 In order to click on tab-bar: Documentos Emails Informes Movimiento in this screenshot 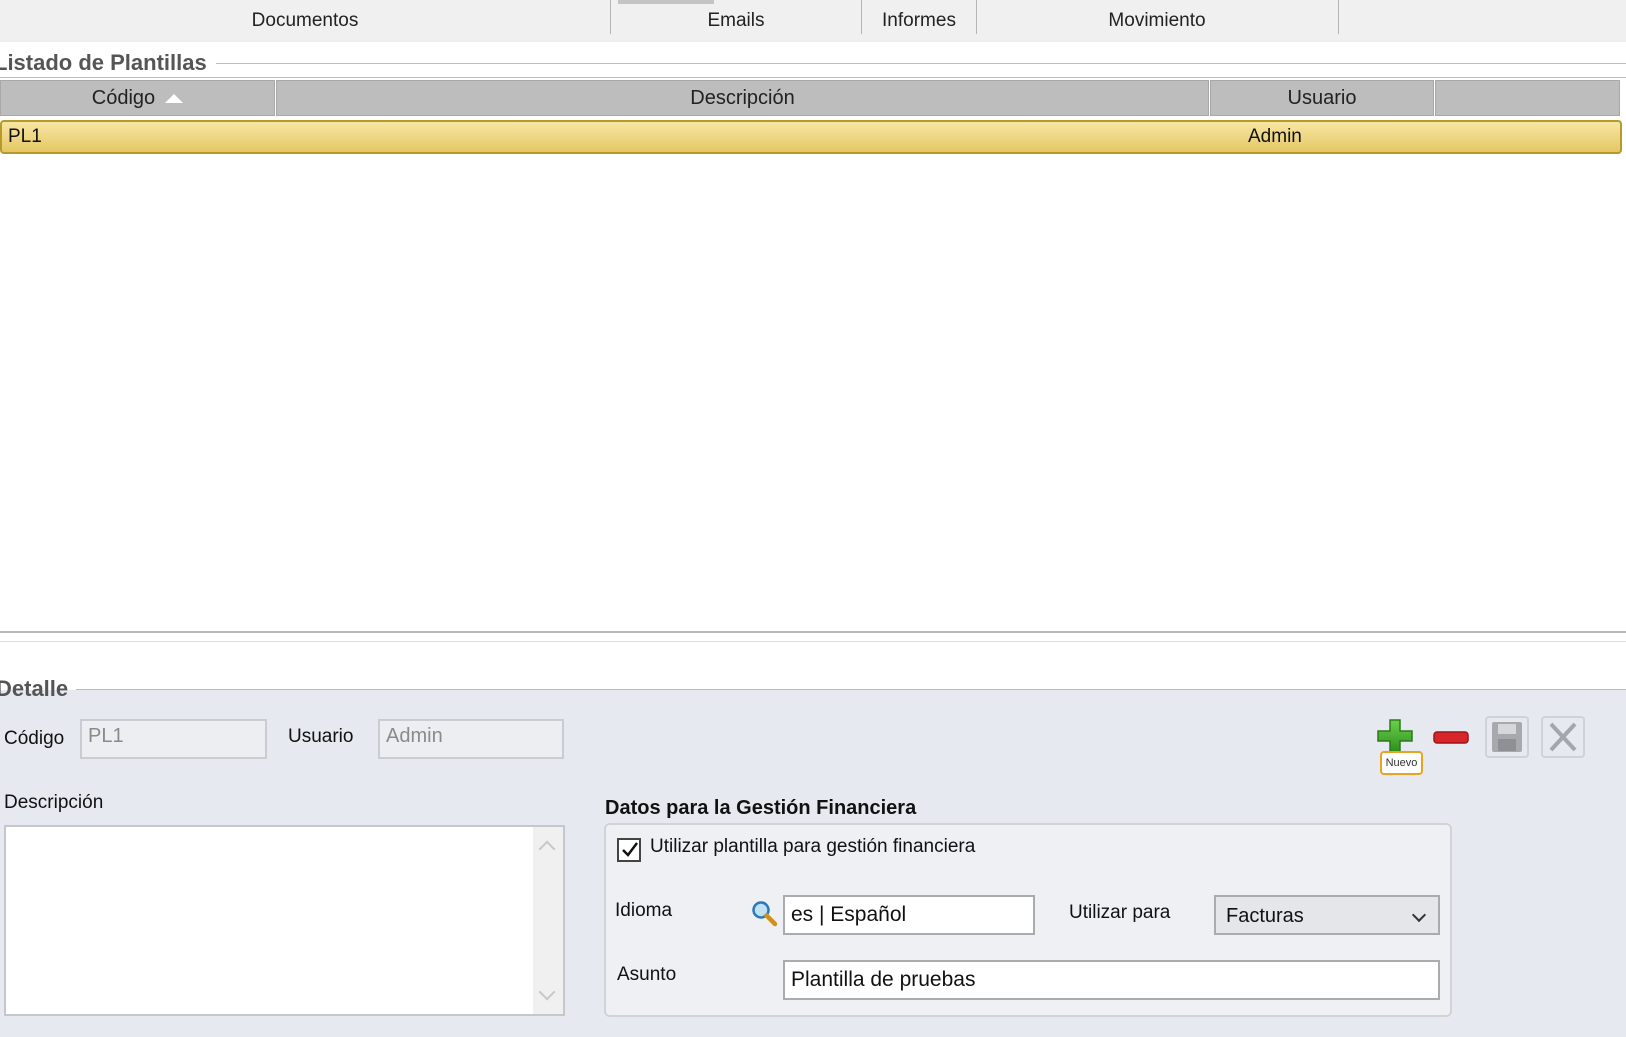, I will do `click(813, 21)`.